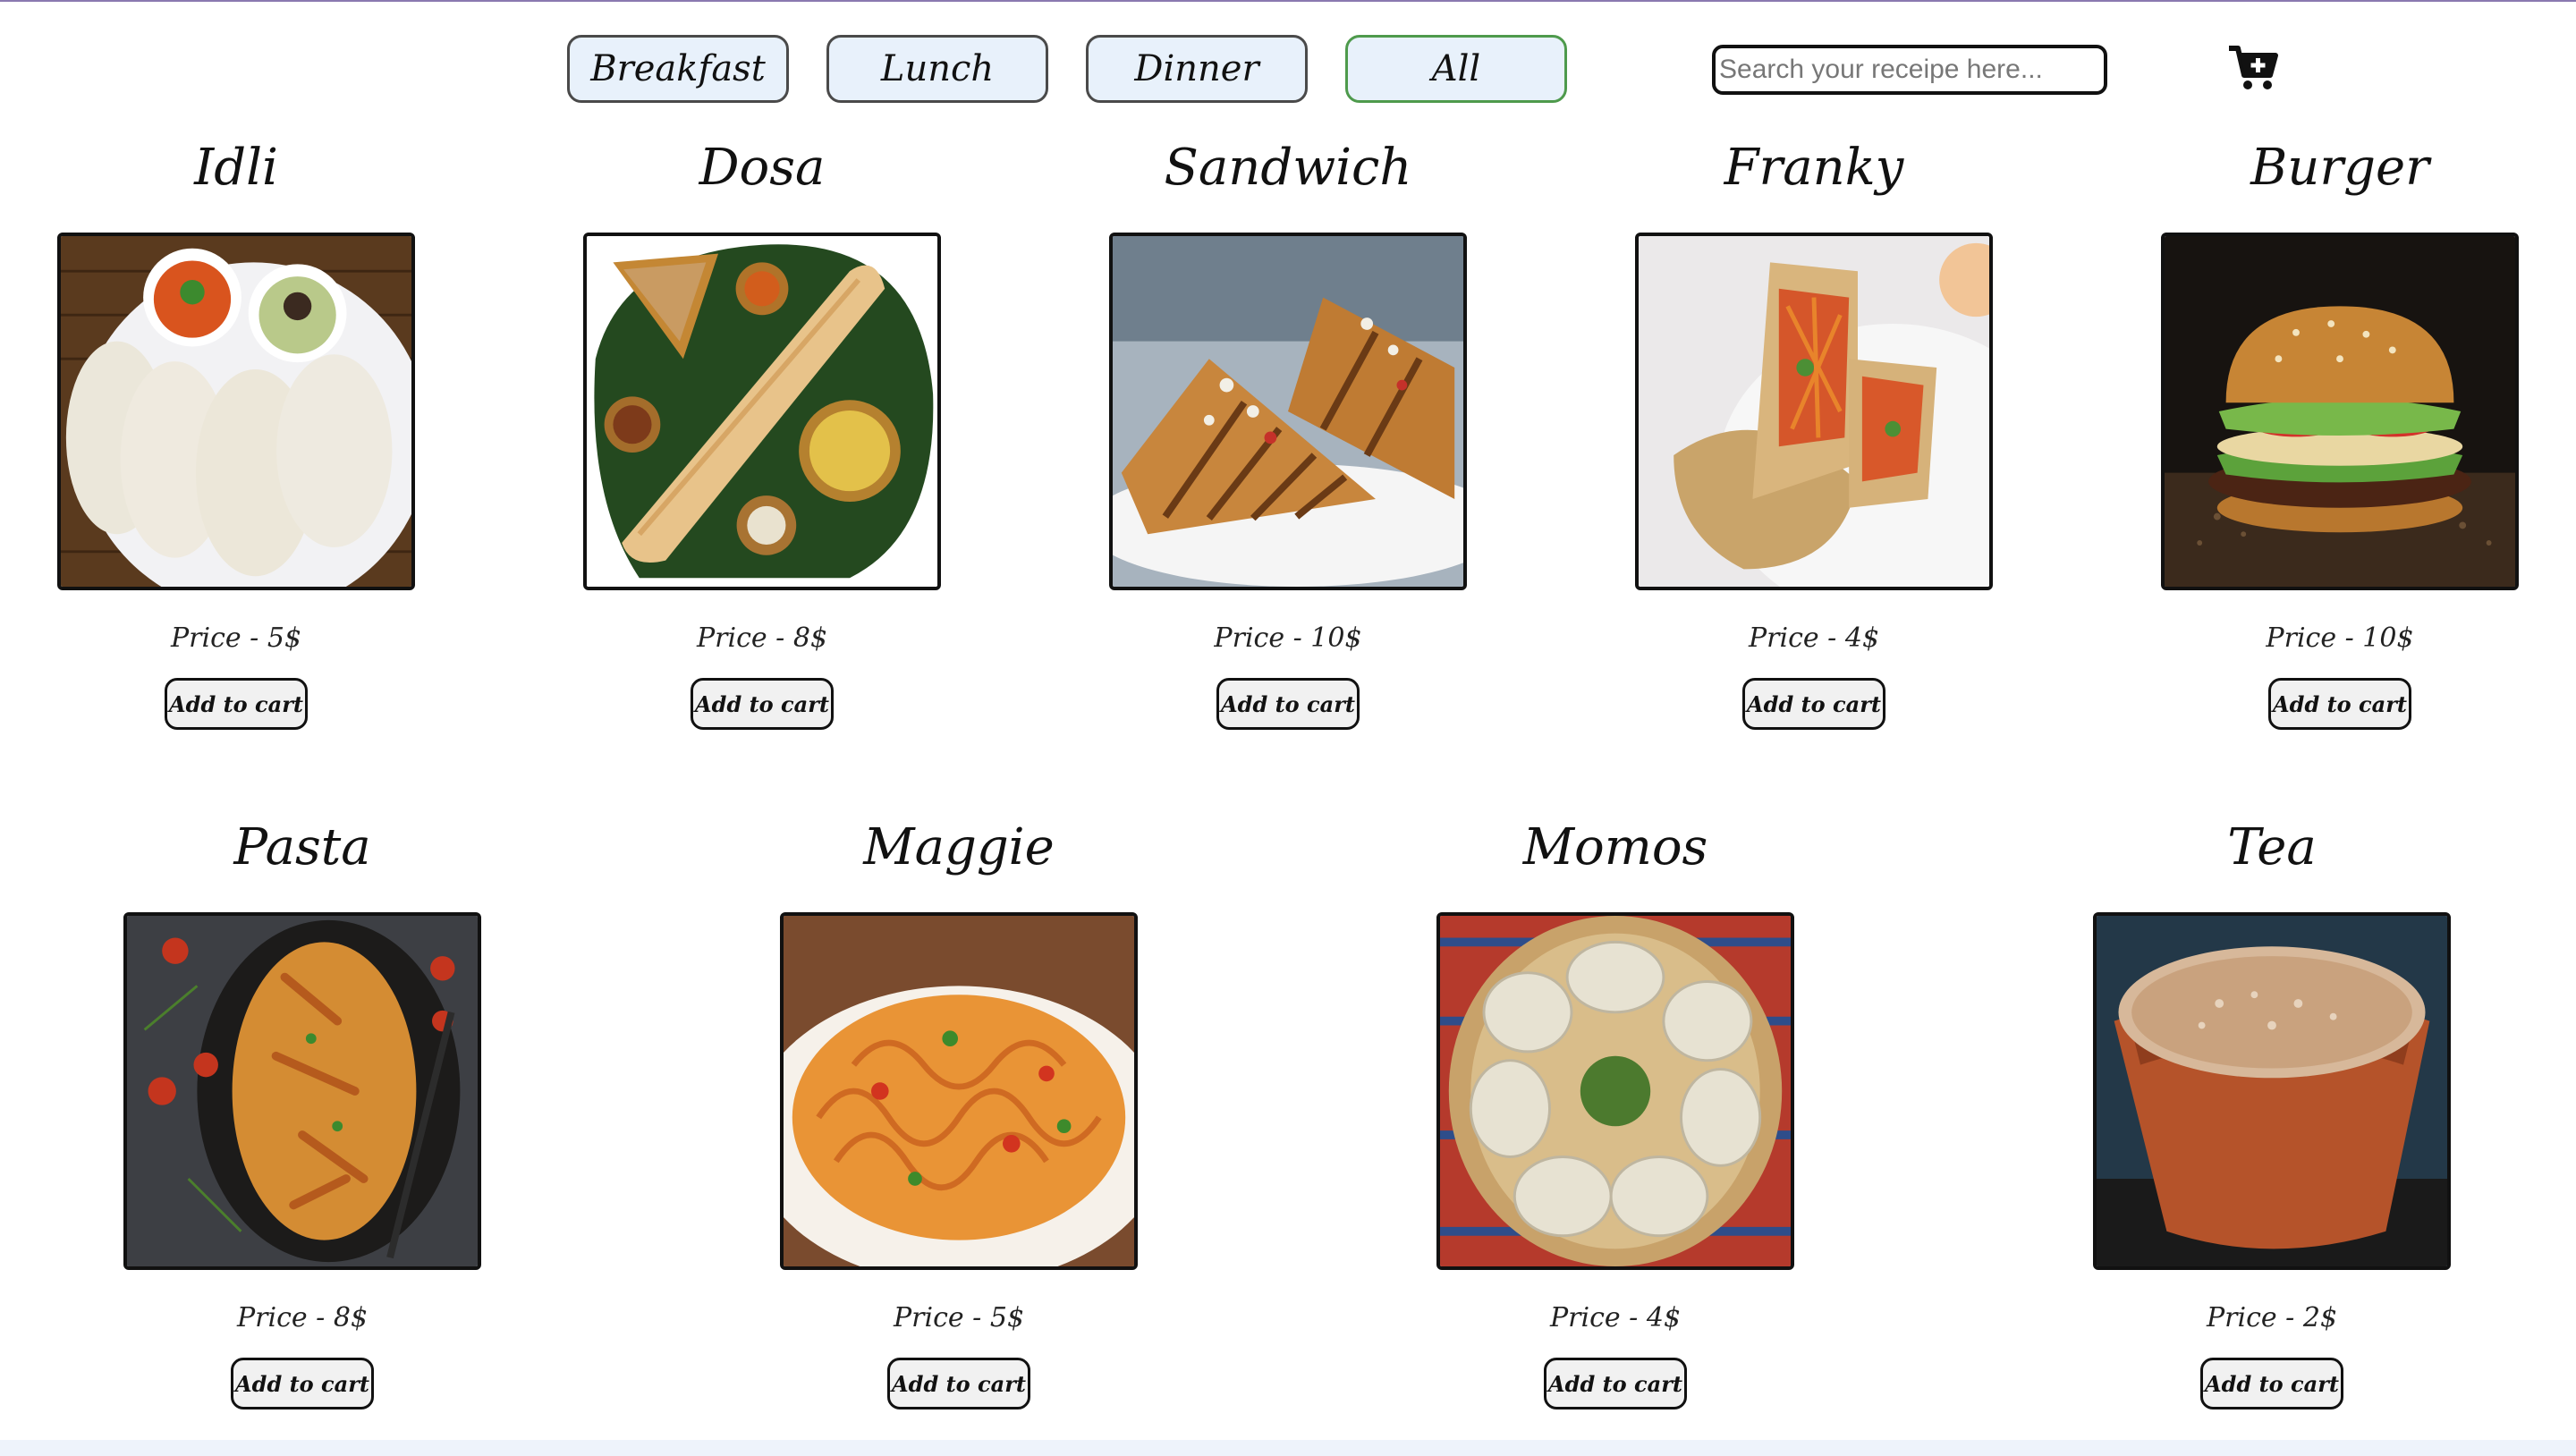  I want to click on dinner-filter-button: Dinner, so click(1197, 69).